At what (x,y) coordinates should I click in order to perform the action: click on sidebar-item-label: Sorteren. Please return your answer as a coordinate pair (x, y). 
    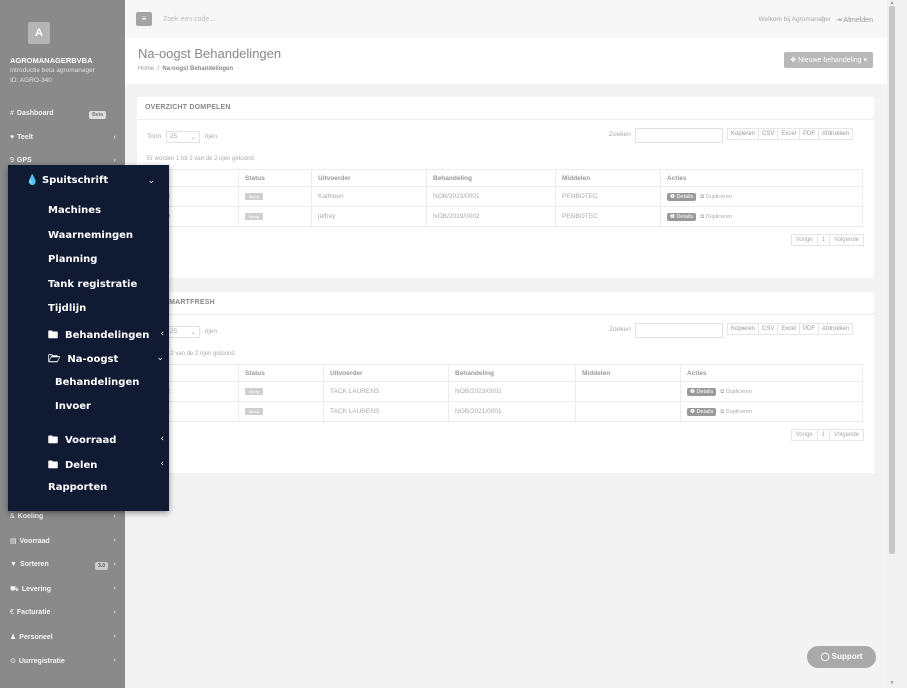
    Looking at the image, I should click on (34, 564).